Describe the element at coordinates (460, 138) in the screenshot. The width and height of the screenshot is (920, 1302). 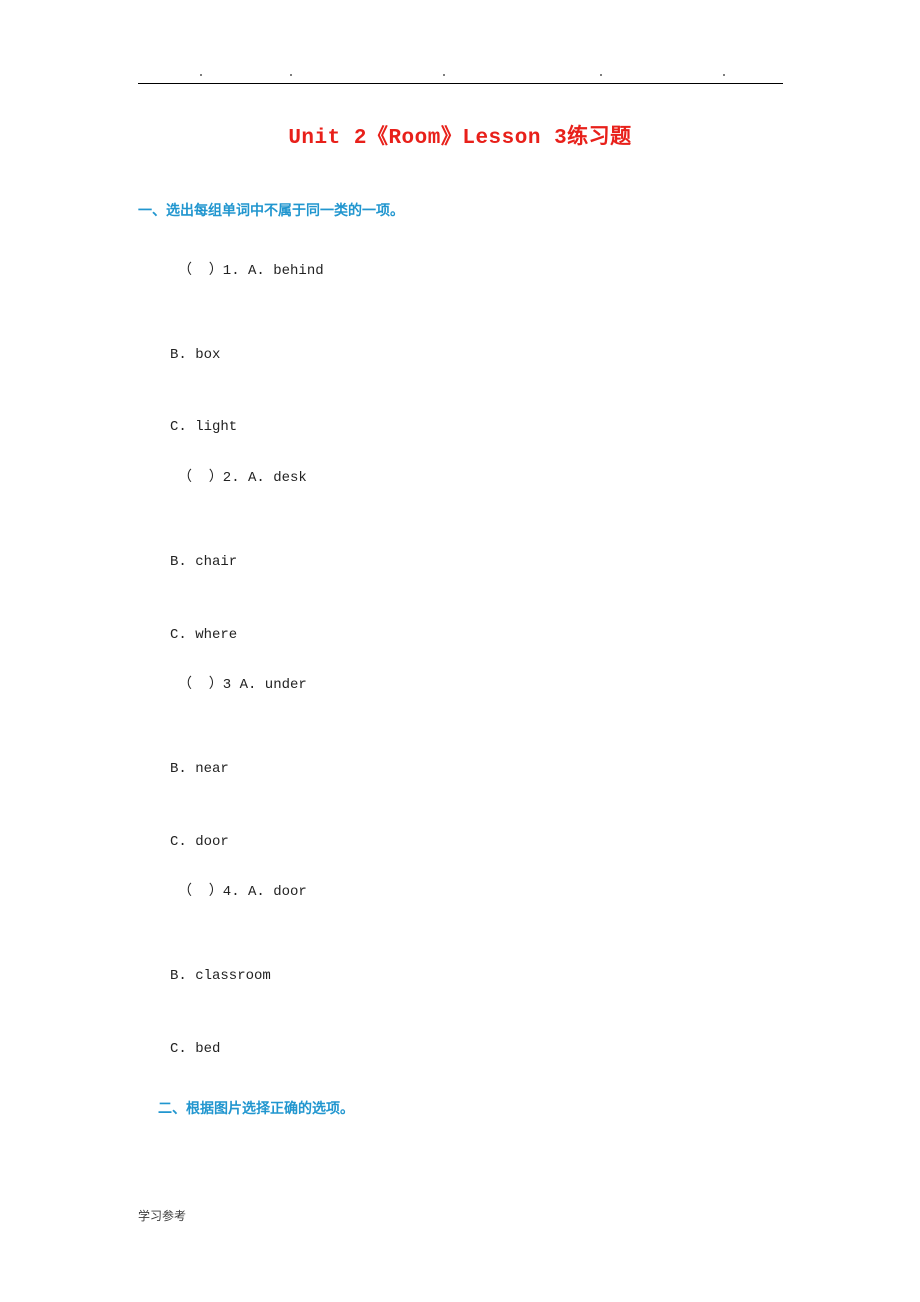
I see `page-title: Unit 2《Room》Lesson 3练习题` at that location.